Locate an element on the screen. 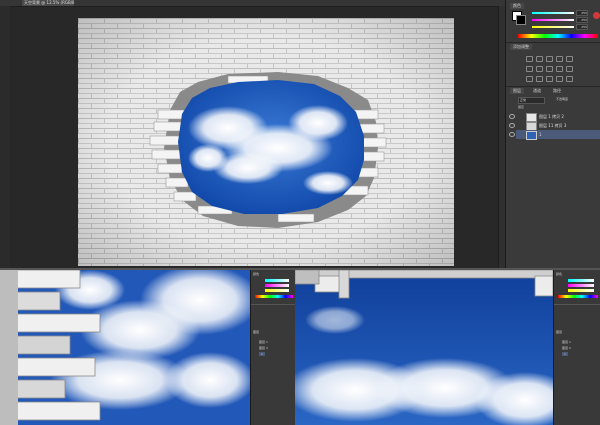 Image resolution: width=600 pixels, height=425 pixels. mini-panel-right: 颜色 图层 图层 1 图层 2 1 is located at coordinates (576, 347).